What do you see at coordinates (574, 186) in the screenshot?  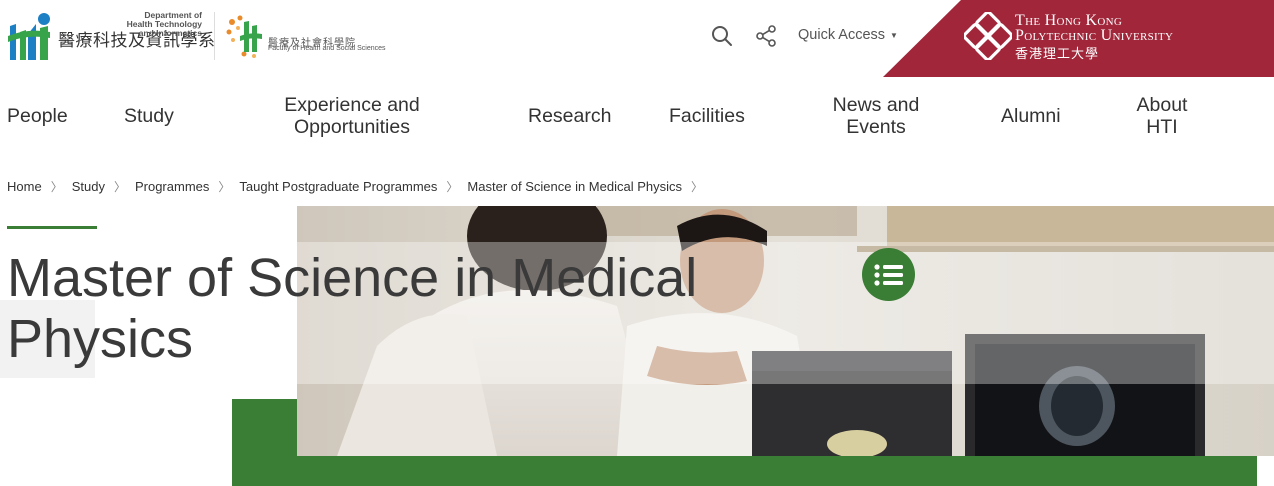 I see `breadcrumb-current-page: Master of Science in Medical Physics` at bounding box center [574, 186].